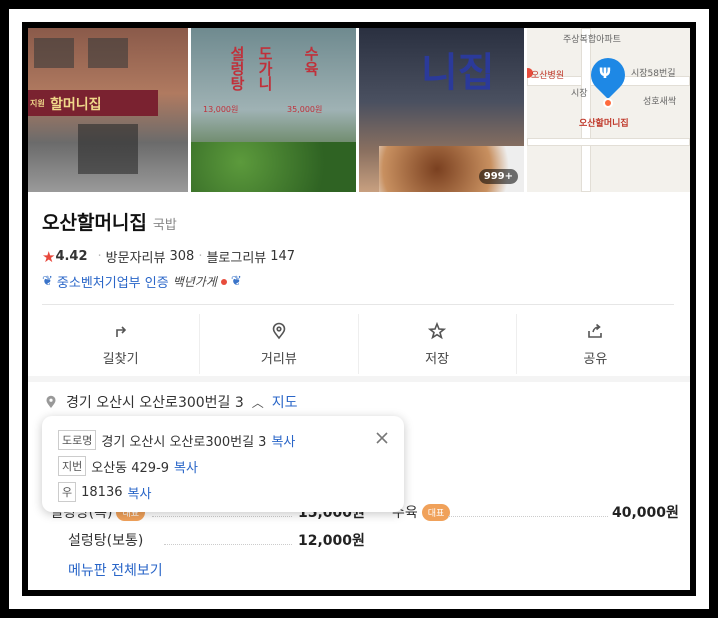 This screenshot has height=618, width=718. Describe the element at coordinates (359, 379) in the screenshot. I see `section-gap` at that location.